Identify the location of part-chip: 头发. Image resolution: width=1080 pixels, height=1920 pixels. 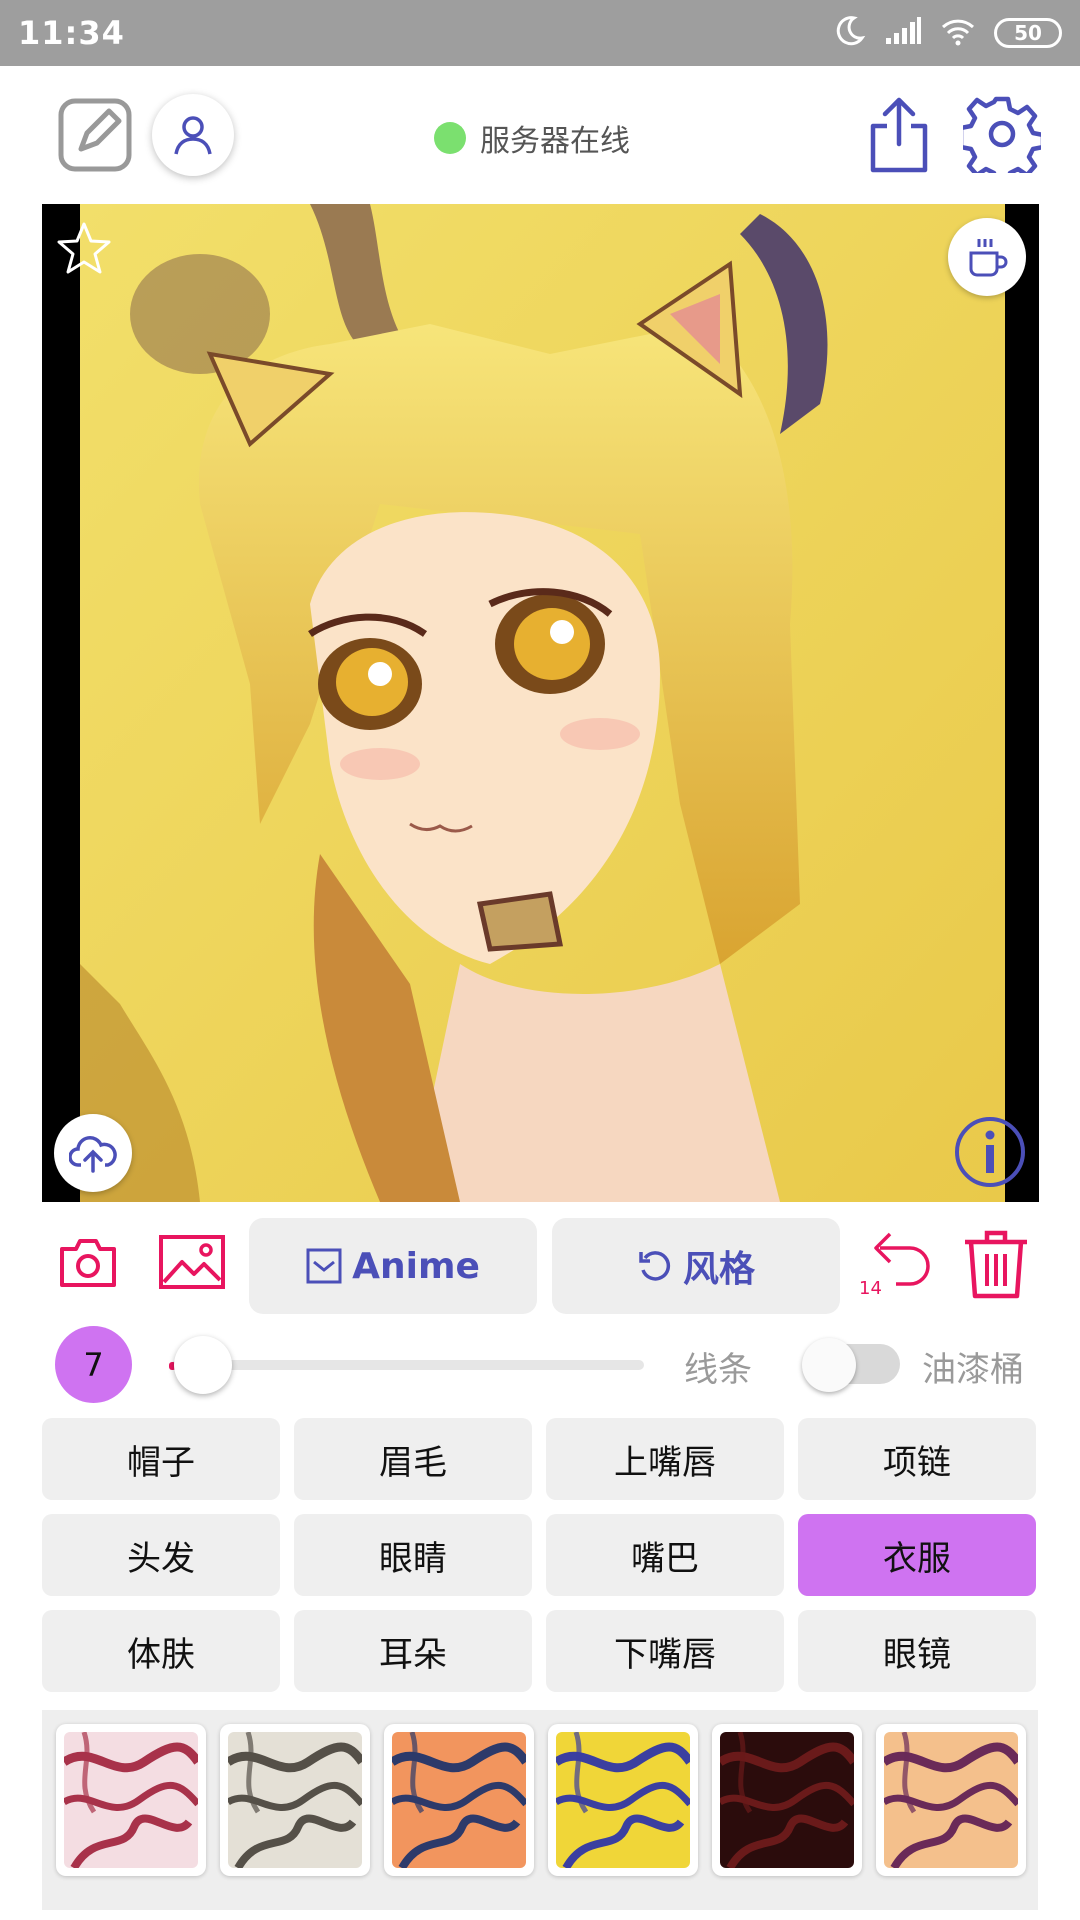
(161, 1555).